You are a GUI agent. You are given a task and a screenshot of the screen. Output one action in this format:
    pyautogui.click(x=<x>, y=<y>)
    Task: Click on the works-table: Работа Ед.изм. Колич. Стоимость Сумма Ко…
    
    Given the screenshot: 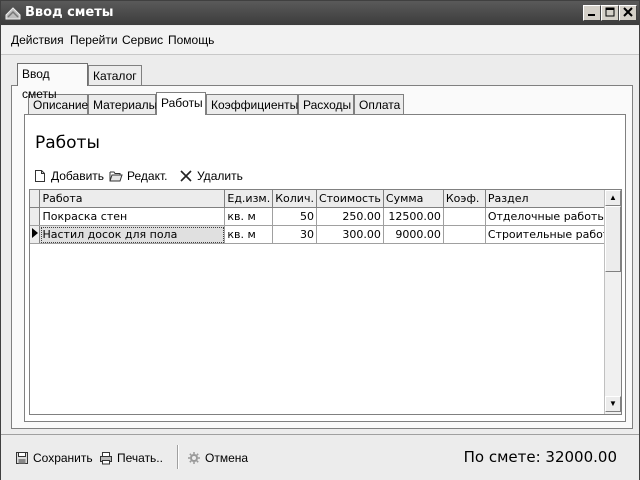 What is the action you would take?
    pyautogui.click(x=325, y=217)
    